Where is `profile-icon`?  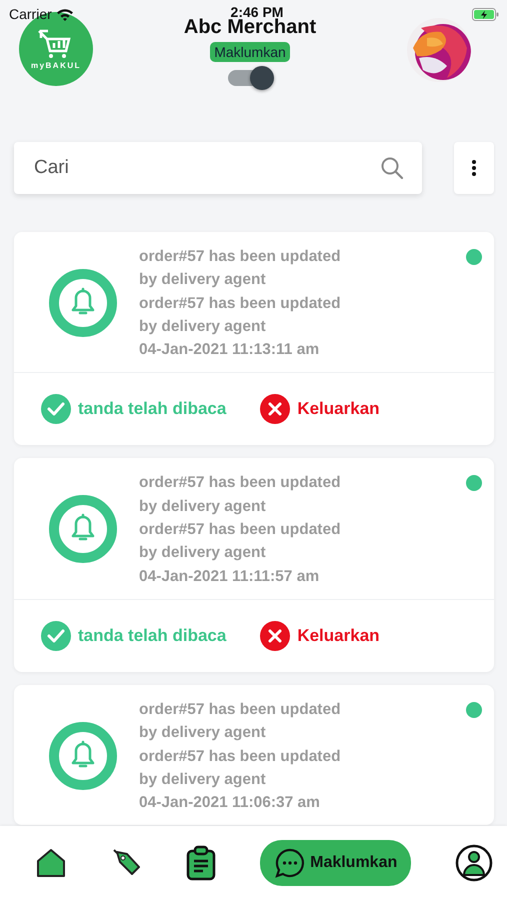
profile-icon is located at coordinates (473, 863).